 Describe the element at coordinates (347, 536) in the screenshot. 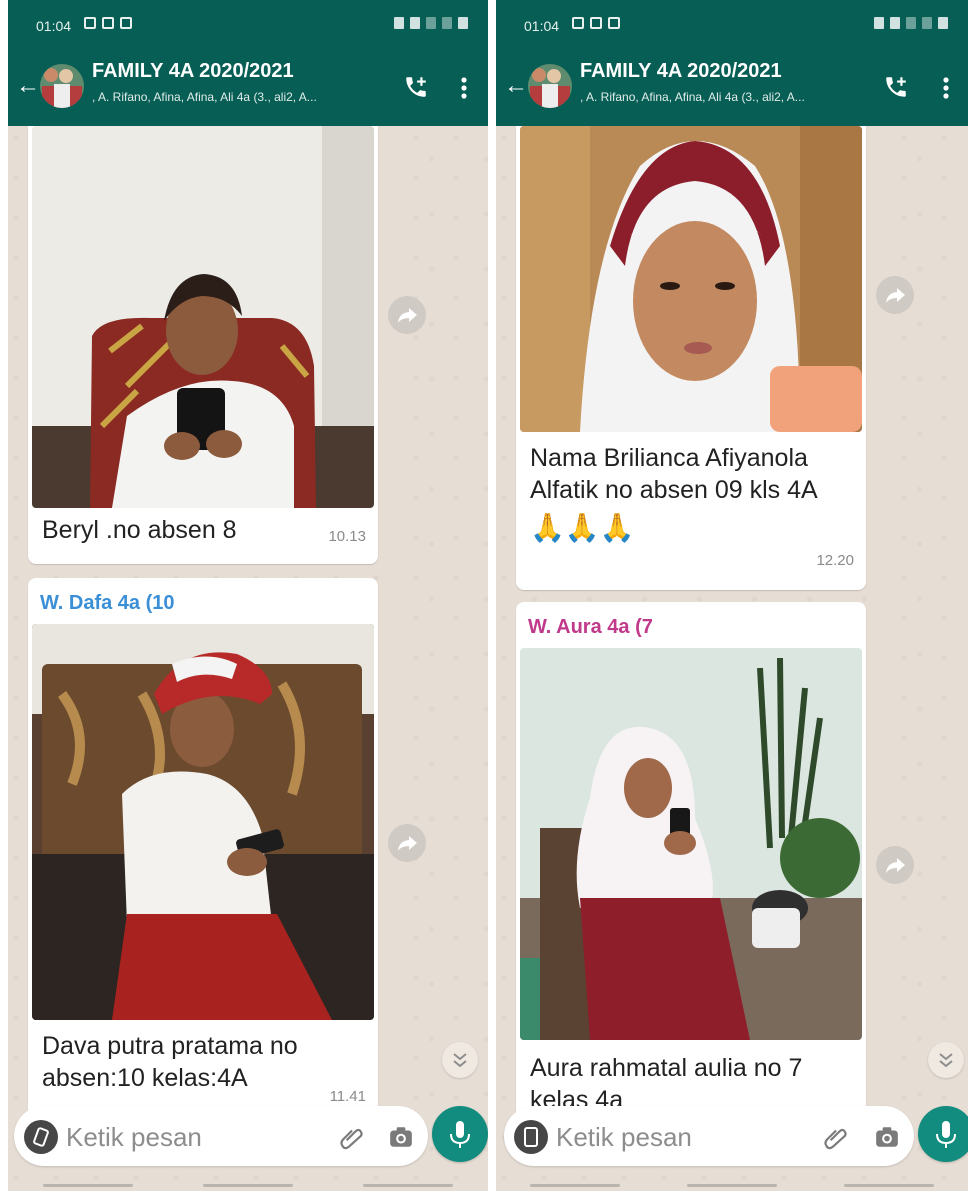

I see `message-time: 10.13` at that location.